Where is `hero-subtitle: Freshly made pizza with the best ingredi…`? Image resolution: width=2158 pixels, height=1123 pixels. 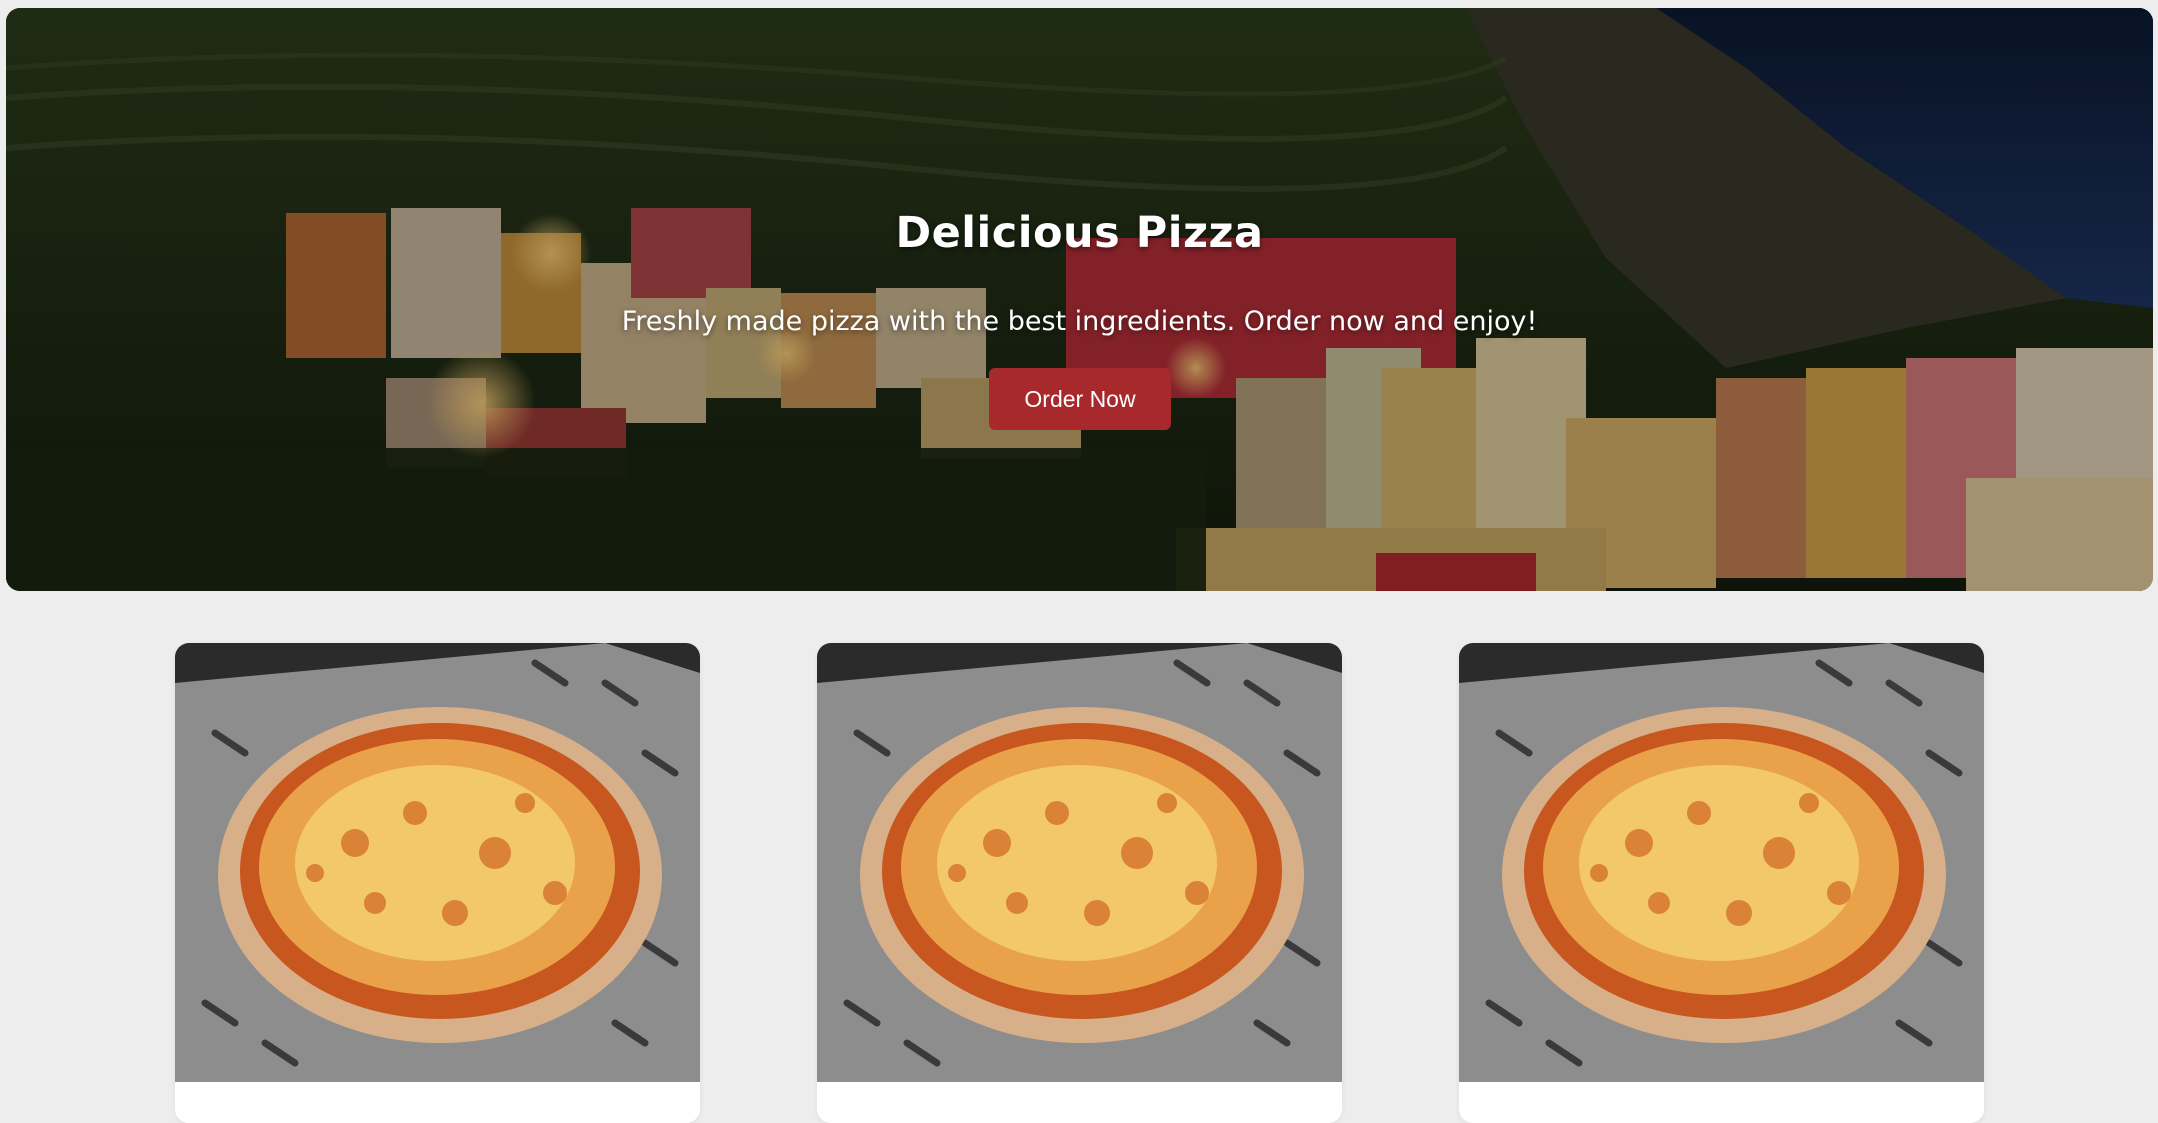
hero-subtitle: Freshly made pizza with the best ingredi… is located at coordinates (1079, 321).